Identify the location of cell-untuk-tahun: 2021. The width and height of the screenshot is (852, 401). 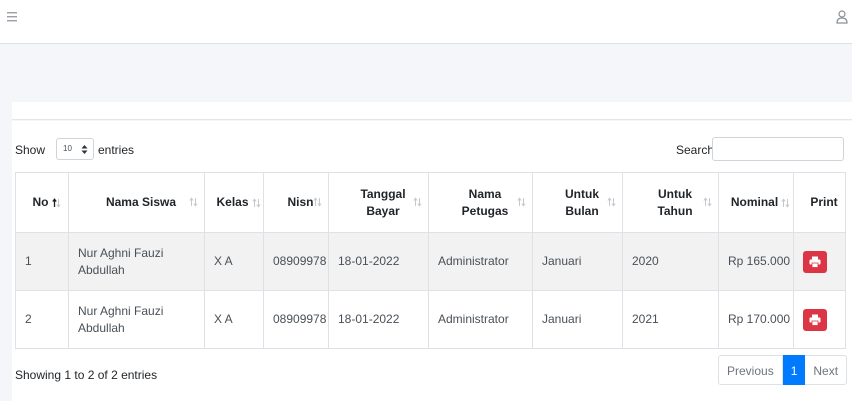
(670, 319).